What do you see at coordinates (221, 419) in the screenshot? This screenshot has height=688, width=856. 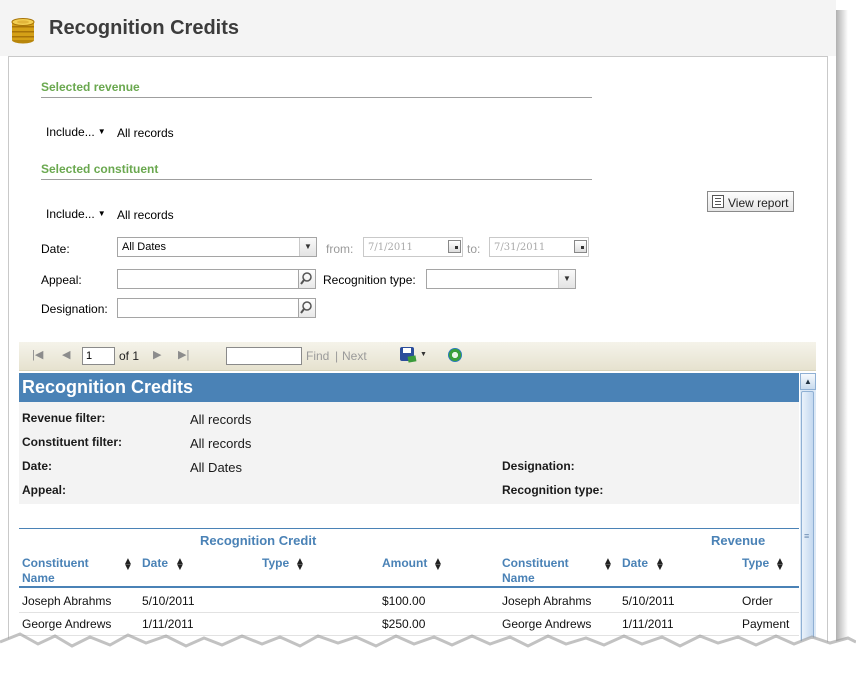 I see `revenue-filter-value: All records` at bounding box center [221, 419].